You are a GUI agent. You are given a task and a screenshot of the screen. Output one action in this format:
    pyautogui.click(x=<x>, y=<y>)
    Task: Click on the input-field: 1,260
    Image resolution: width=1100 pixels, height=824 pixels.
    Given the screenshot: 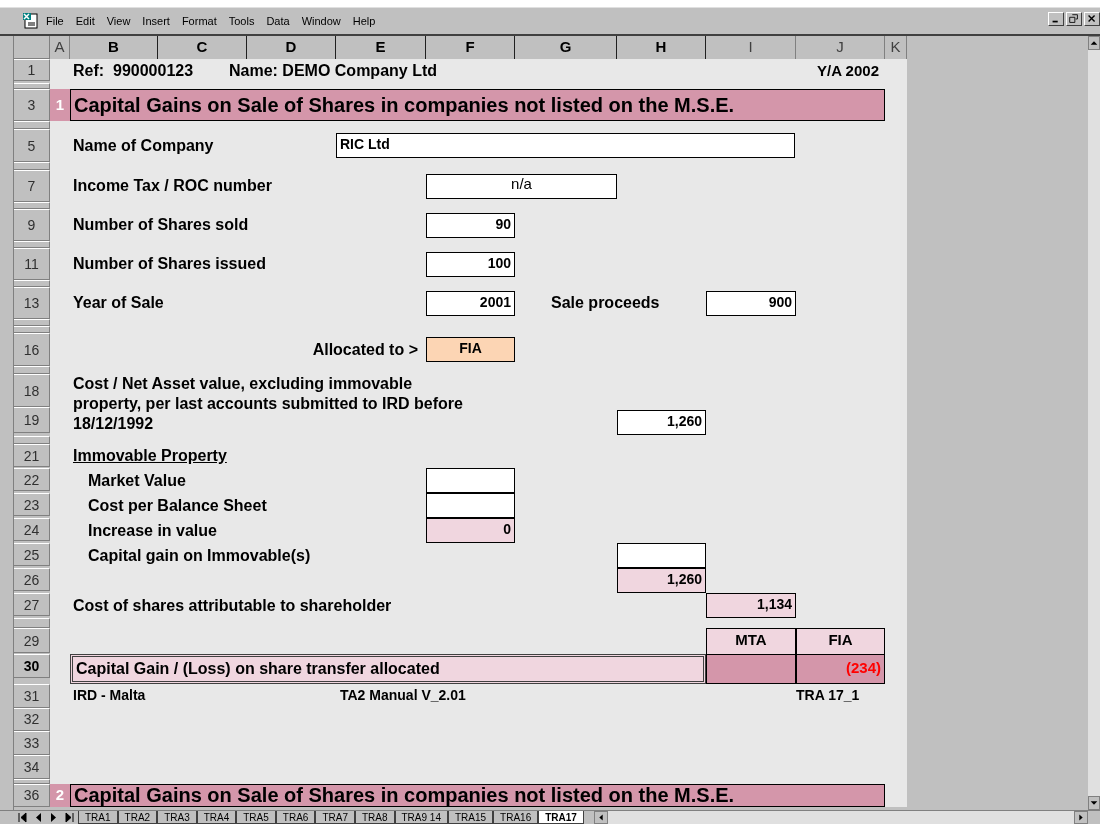 What is the action you would take?
    pyautogui.click(x=661, y=422)
    